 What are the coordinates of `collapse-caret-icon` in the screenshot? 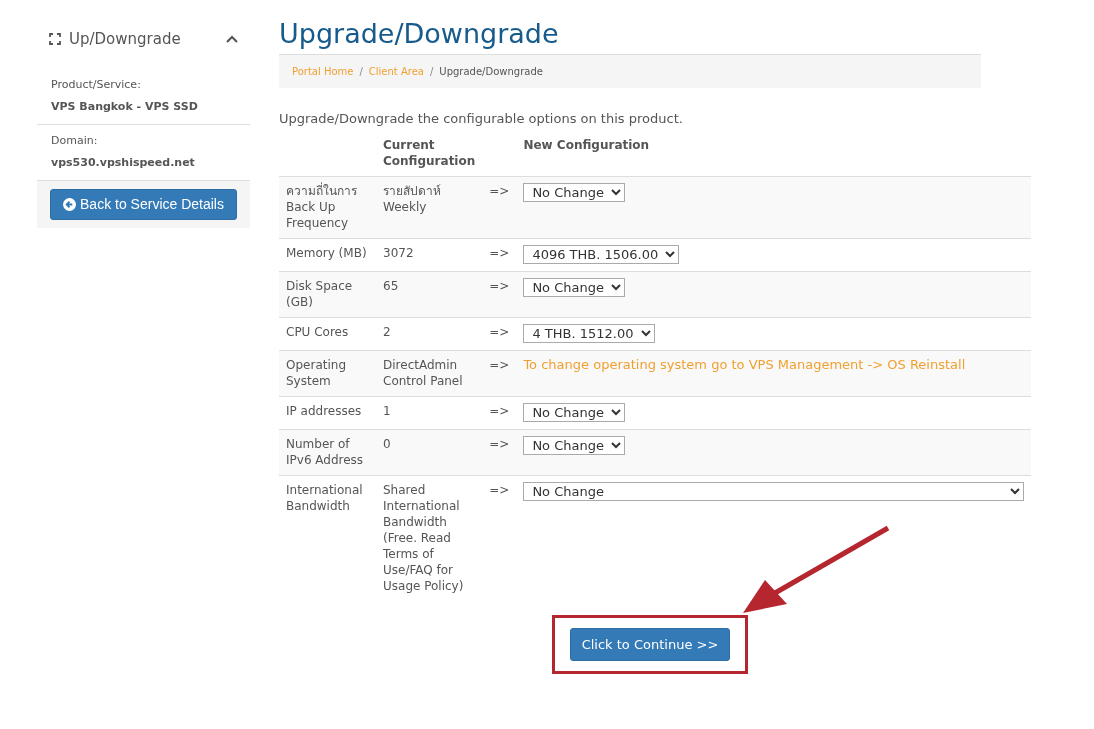 It's located at (232, 39).